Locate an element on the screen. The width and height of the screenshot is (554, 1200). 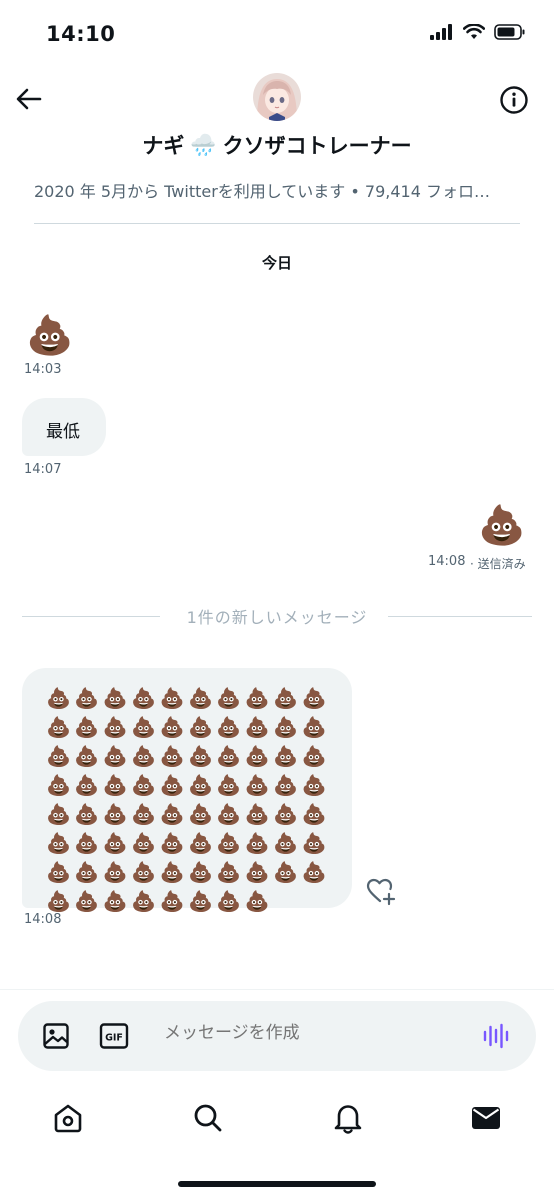
avatar is located at coordinates (277, 97).